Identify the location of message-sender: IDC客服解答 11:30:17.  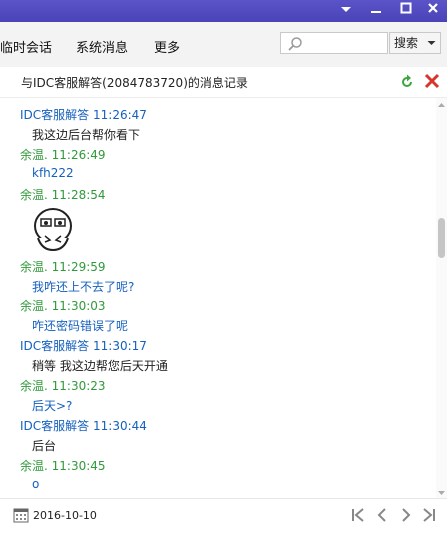
(83, 346).